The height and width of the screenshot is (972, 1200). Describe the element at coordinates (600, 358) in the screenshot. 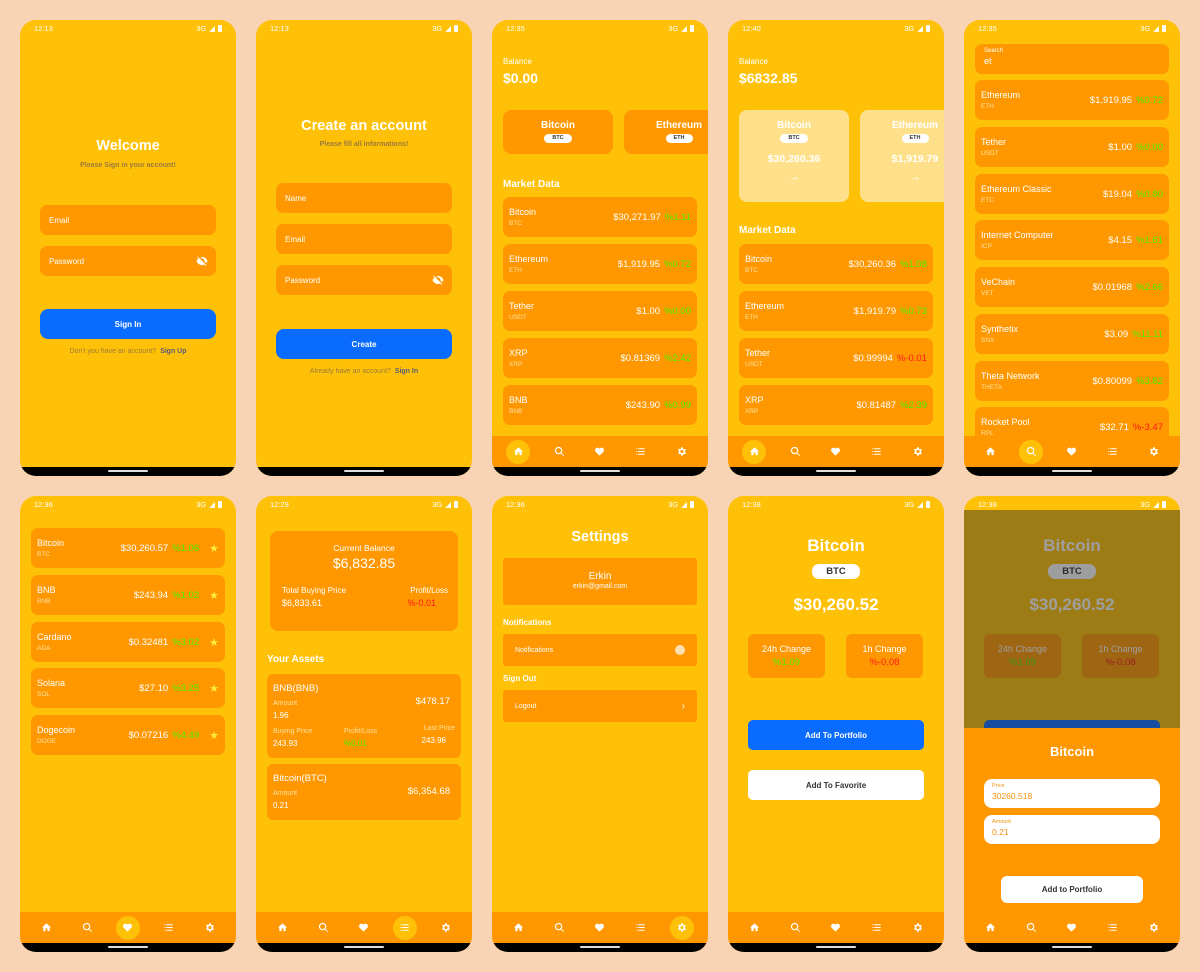

I see `coin-row: XRP XRP $0.81369 %2.42` at that location.